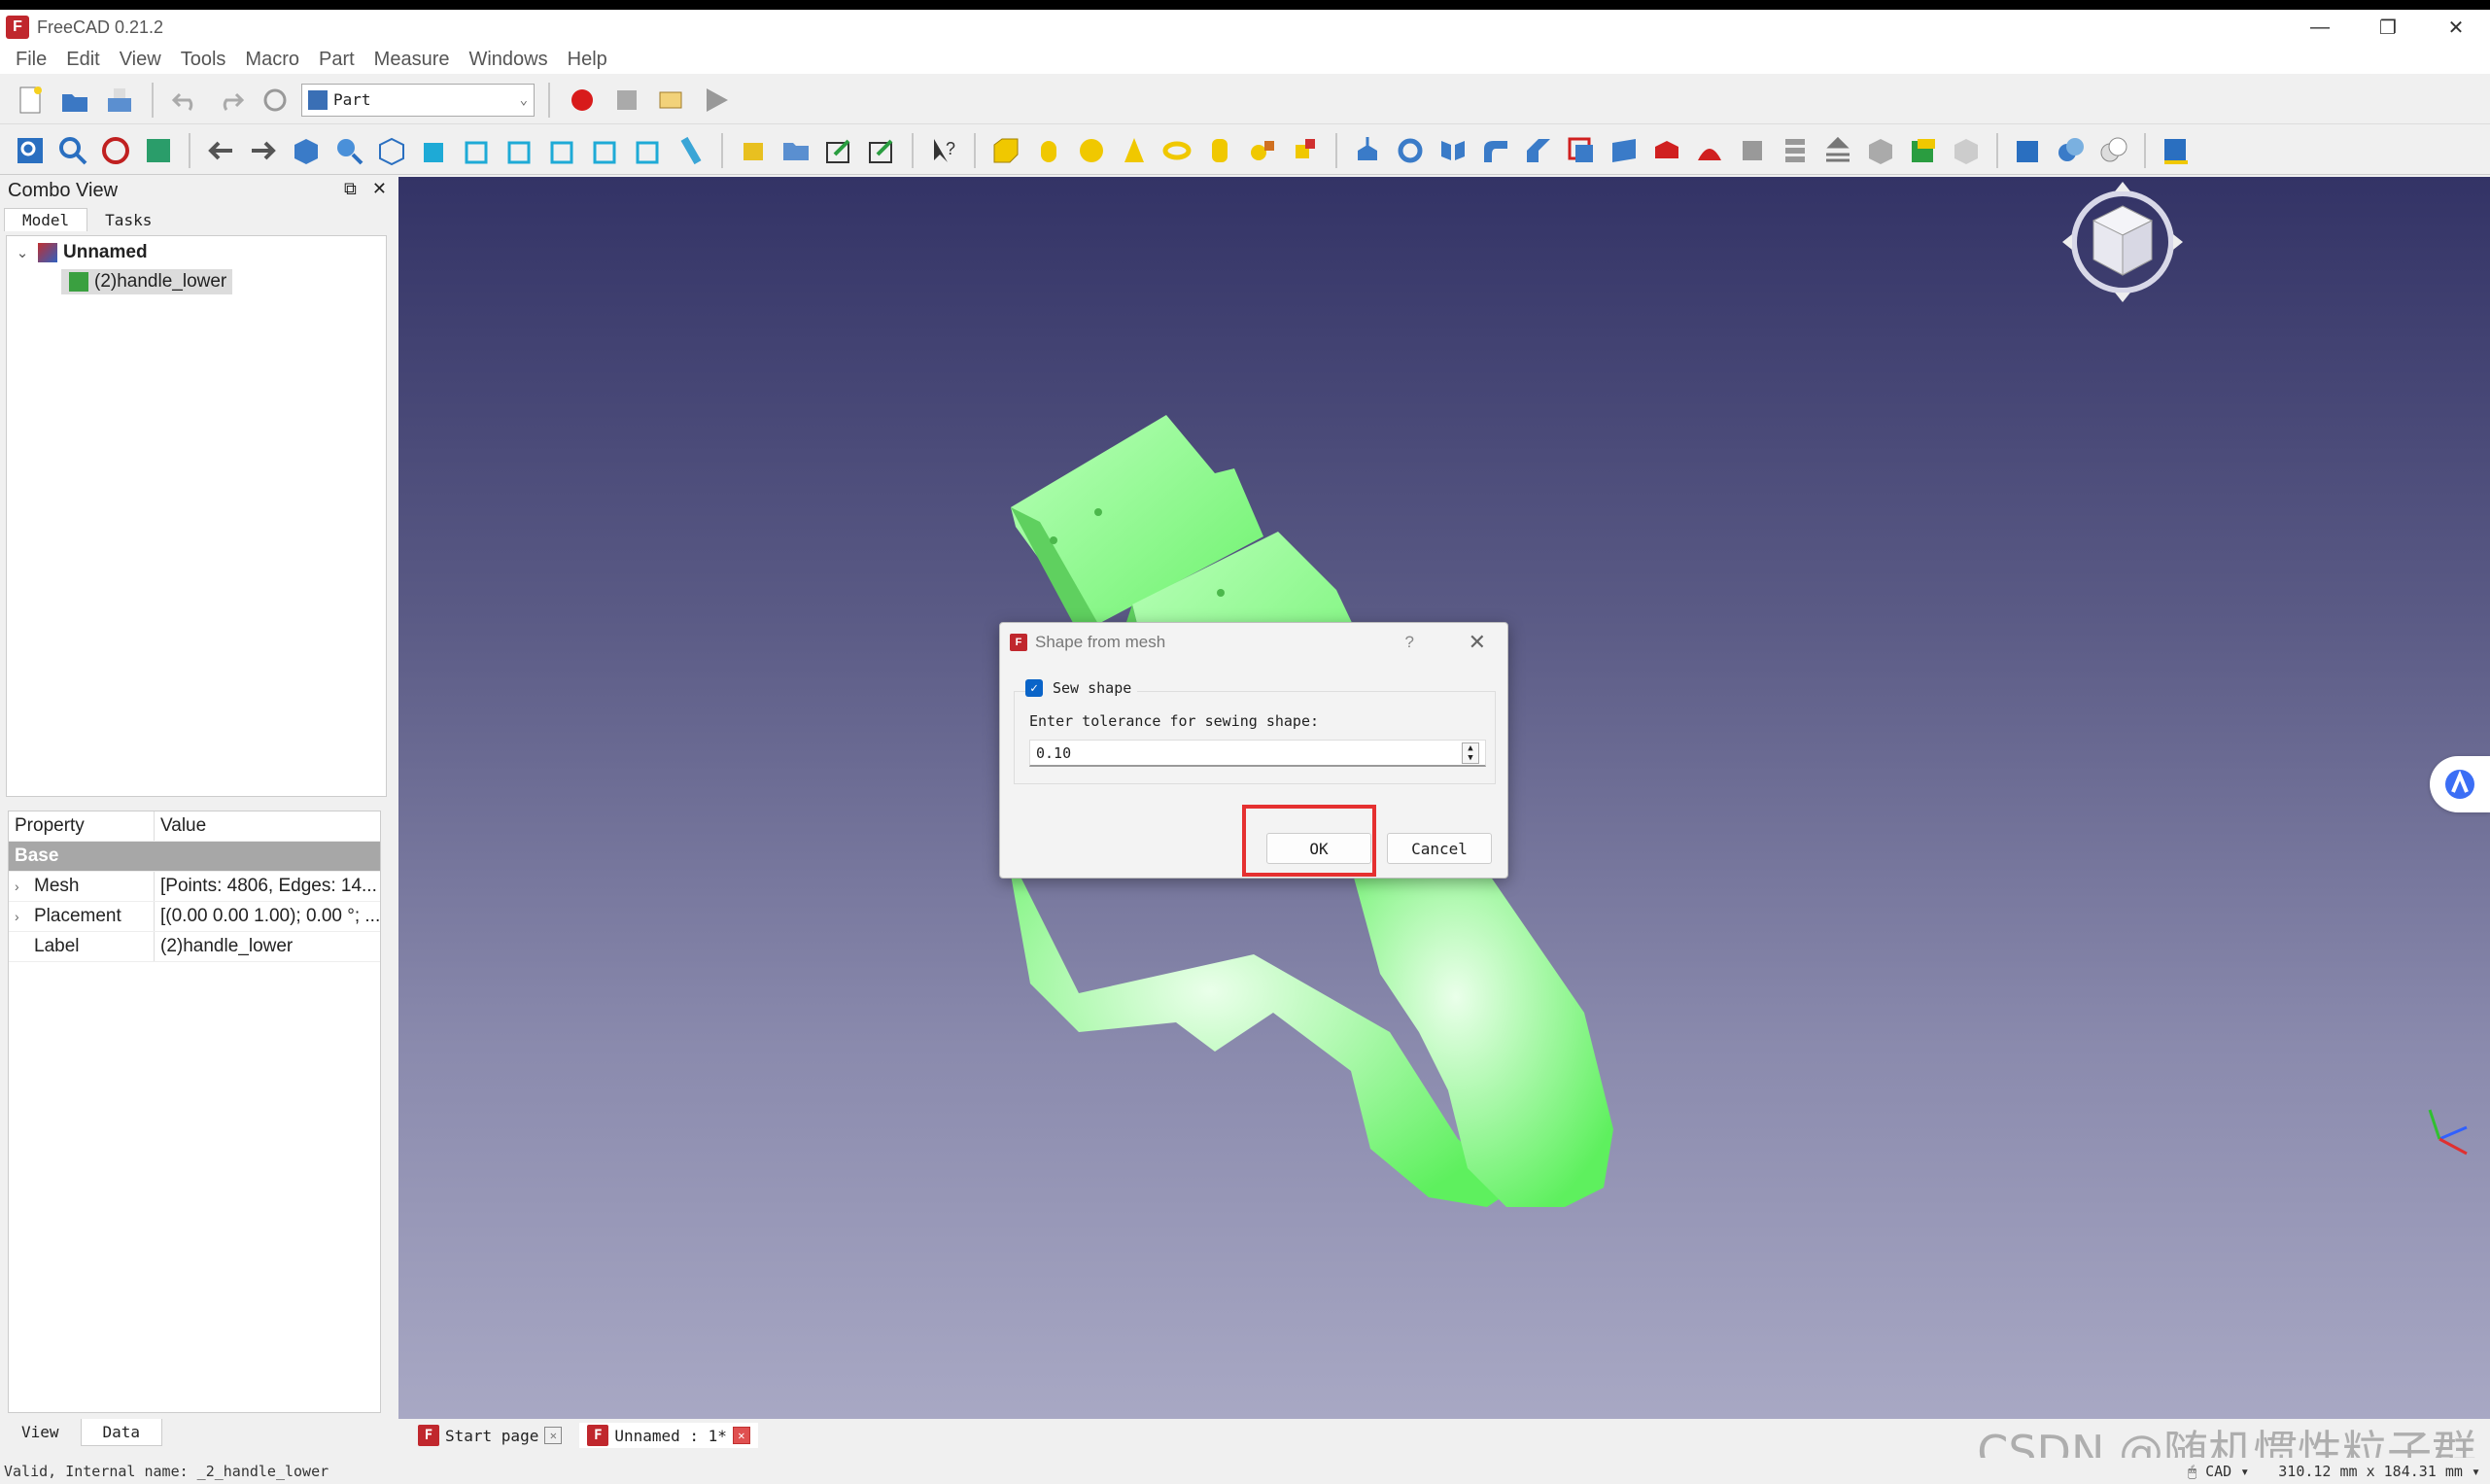 This screenshot has height=1484, width=2490. I want to click on menu-view: View, so click(140, 60).